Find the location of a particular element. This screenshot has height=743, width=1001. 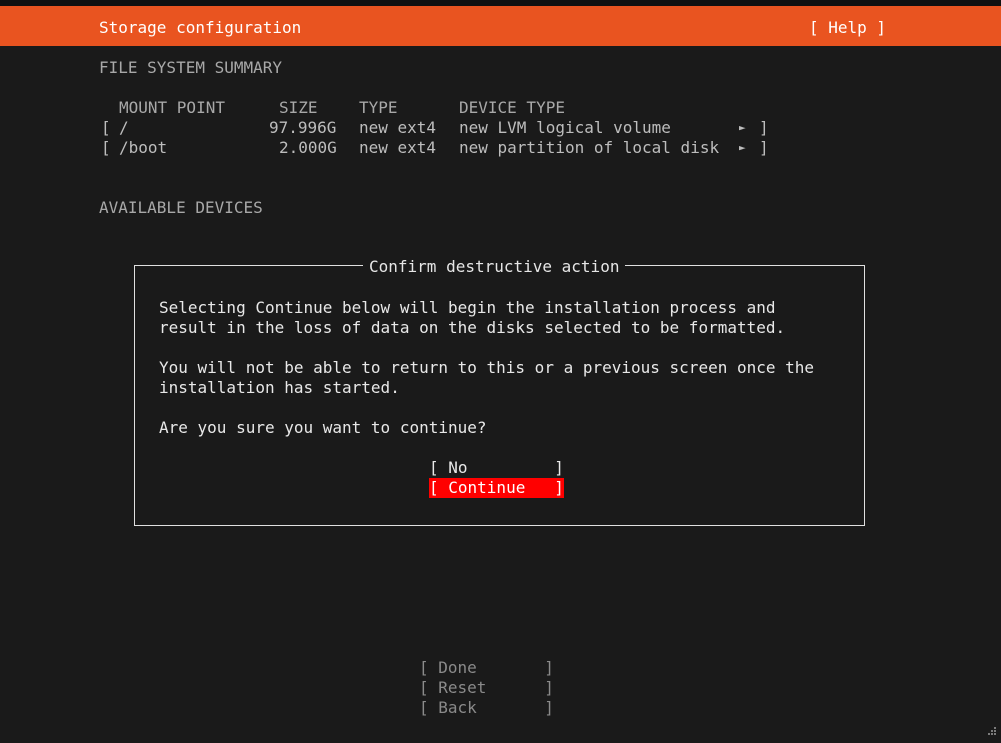

continue-button: [ Continue ] is located at coordinates (496, 488).